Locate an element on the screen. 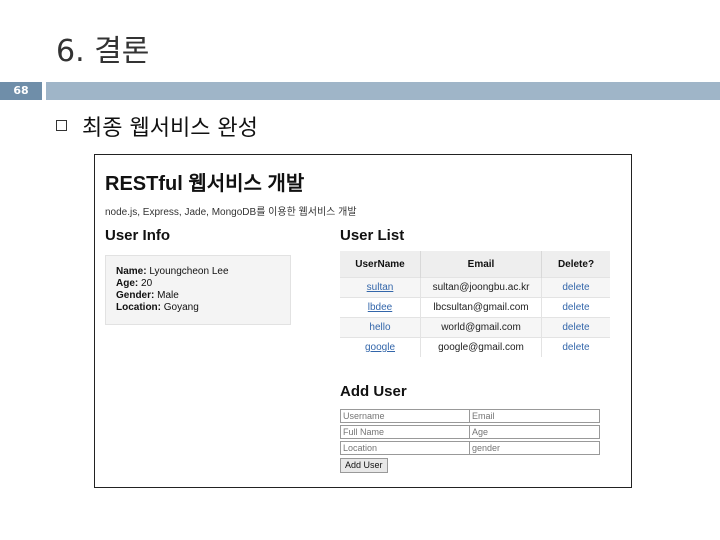 Image resolution: width=720 pixels, height=540 pixels. email-cell: lbcsultan@gmail.com is located at coordinates (481, 307).